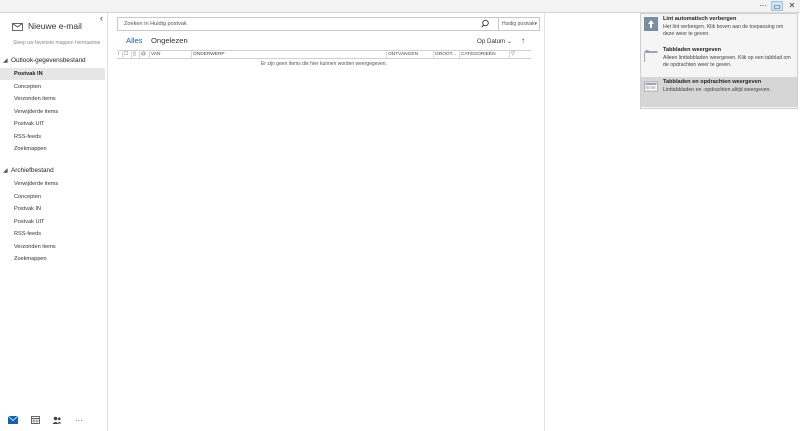 Image resolution: width=800 pixels, height=431 pixels. What do you see at coordinates (651, 86) in the screenshot?
I see `show-tabs-commands-icon` at bounding box center [651, 86].